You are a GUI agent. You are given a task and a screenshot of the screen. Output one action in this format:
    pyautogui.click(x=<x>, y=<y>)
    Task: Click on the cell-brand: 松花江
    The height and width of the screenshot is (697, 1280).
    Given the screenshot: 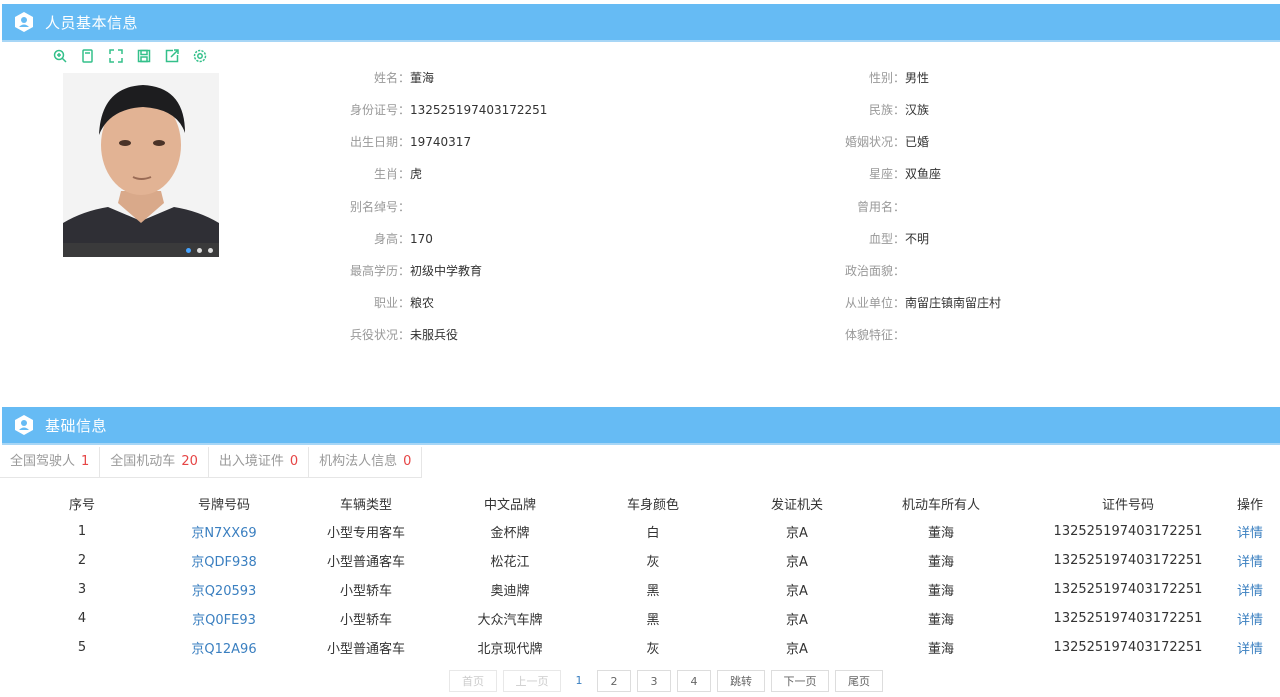 What is the action you would take?
    pyautogui.click(x=510, y=562)
    